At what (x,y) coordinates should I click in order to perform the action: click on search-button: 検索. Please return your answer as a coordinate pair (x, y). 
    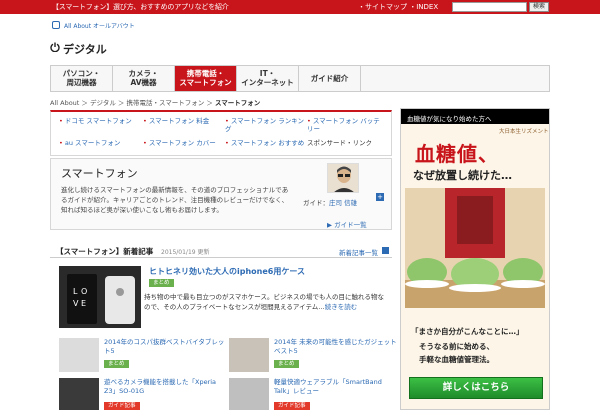
    Looking at the image, I should click on (539, 7).